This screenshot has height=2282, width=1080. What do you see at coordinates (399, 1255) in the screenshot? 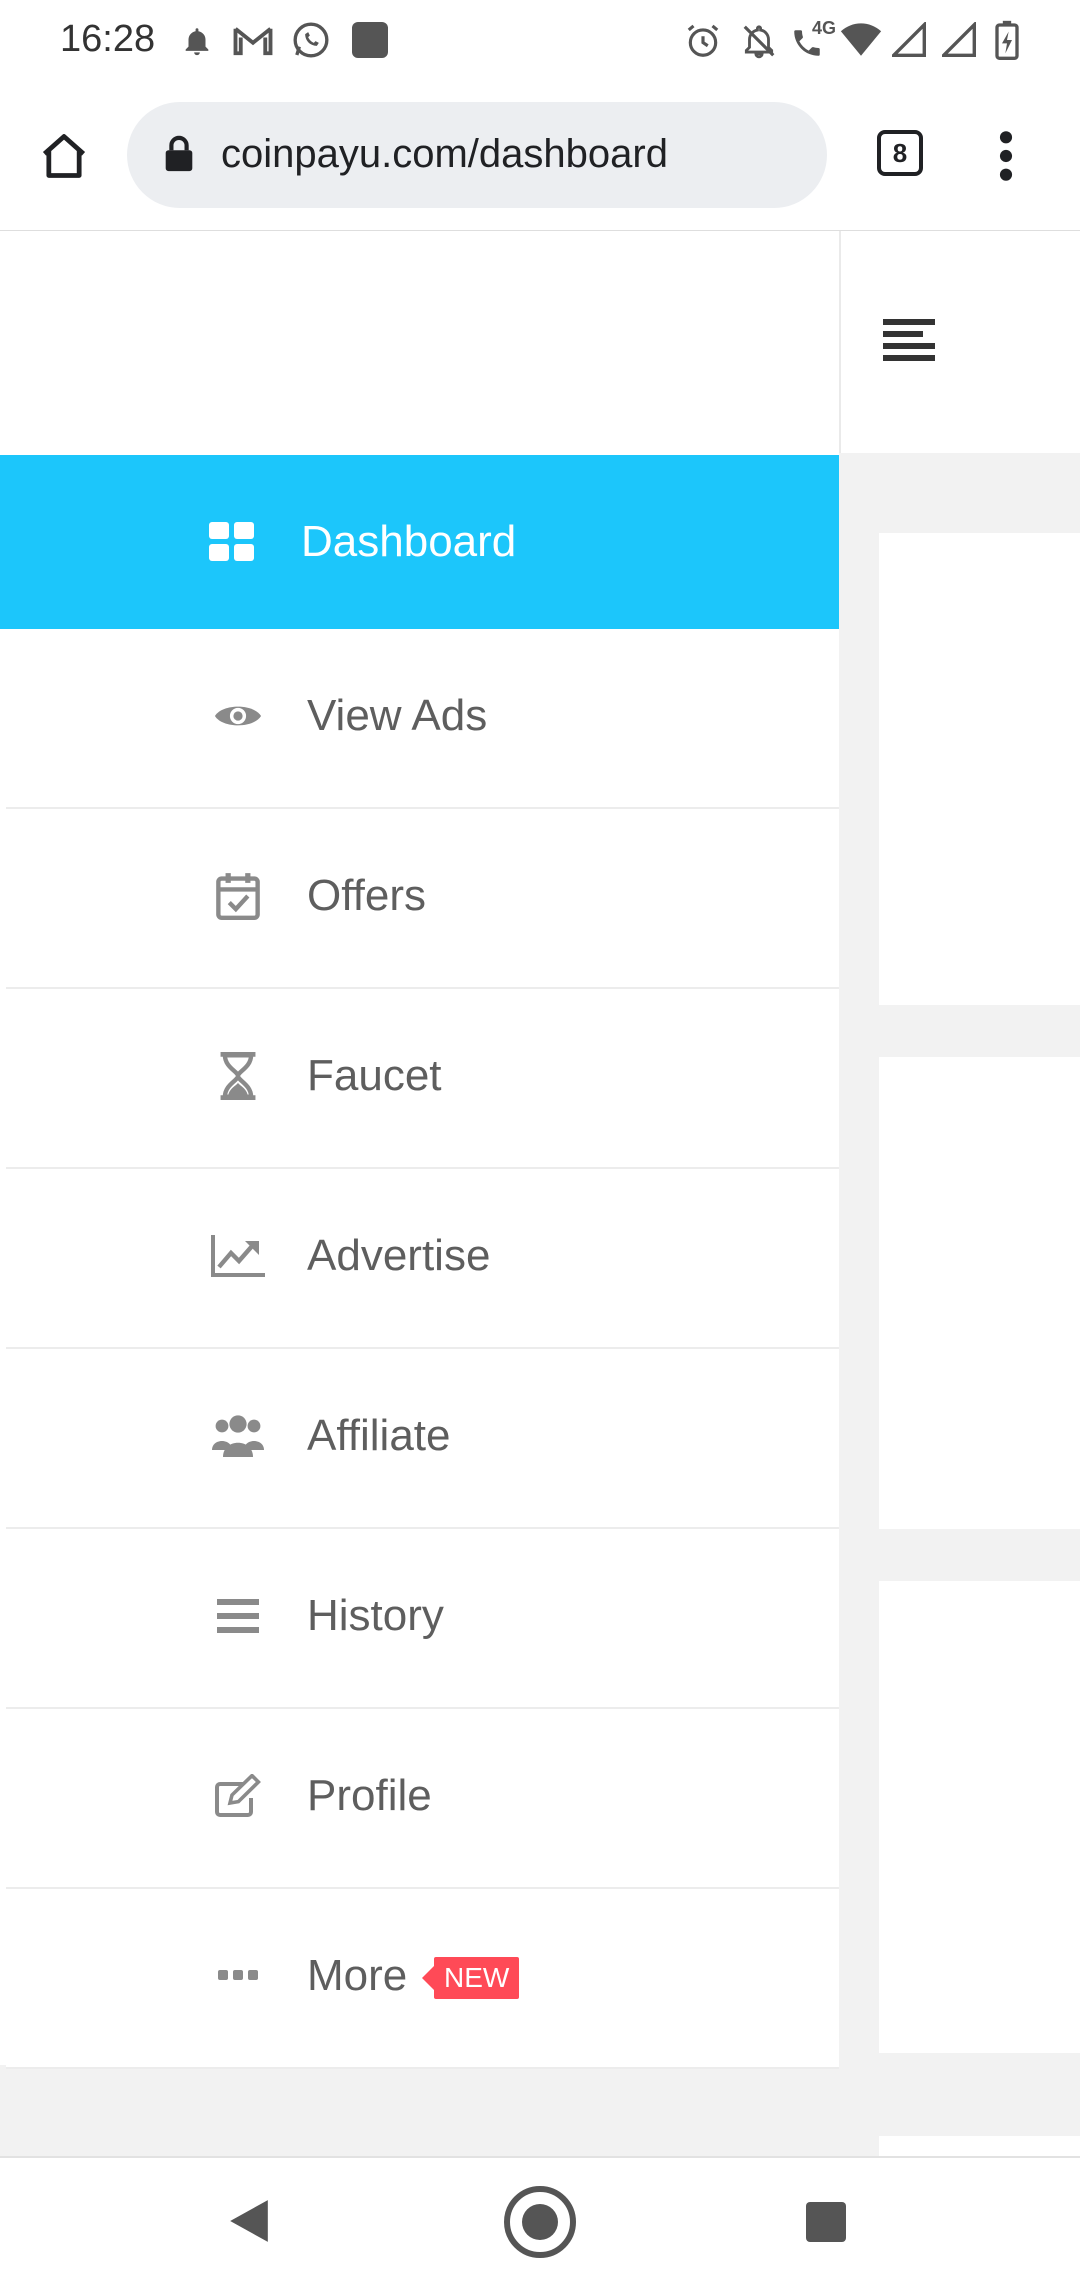
I see `sidebar-item-label: Advertise` at bounding box center [399, 1255].